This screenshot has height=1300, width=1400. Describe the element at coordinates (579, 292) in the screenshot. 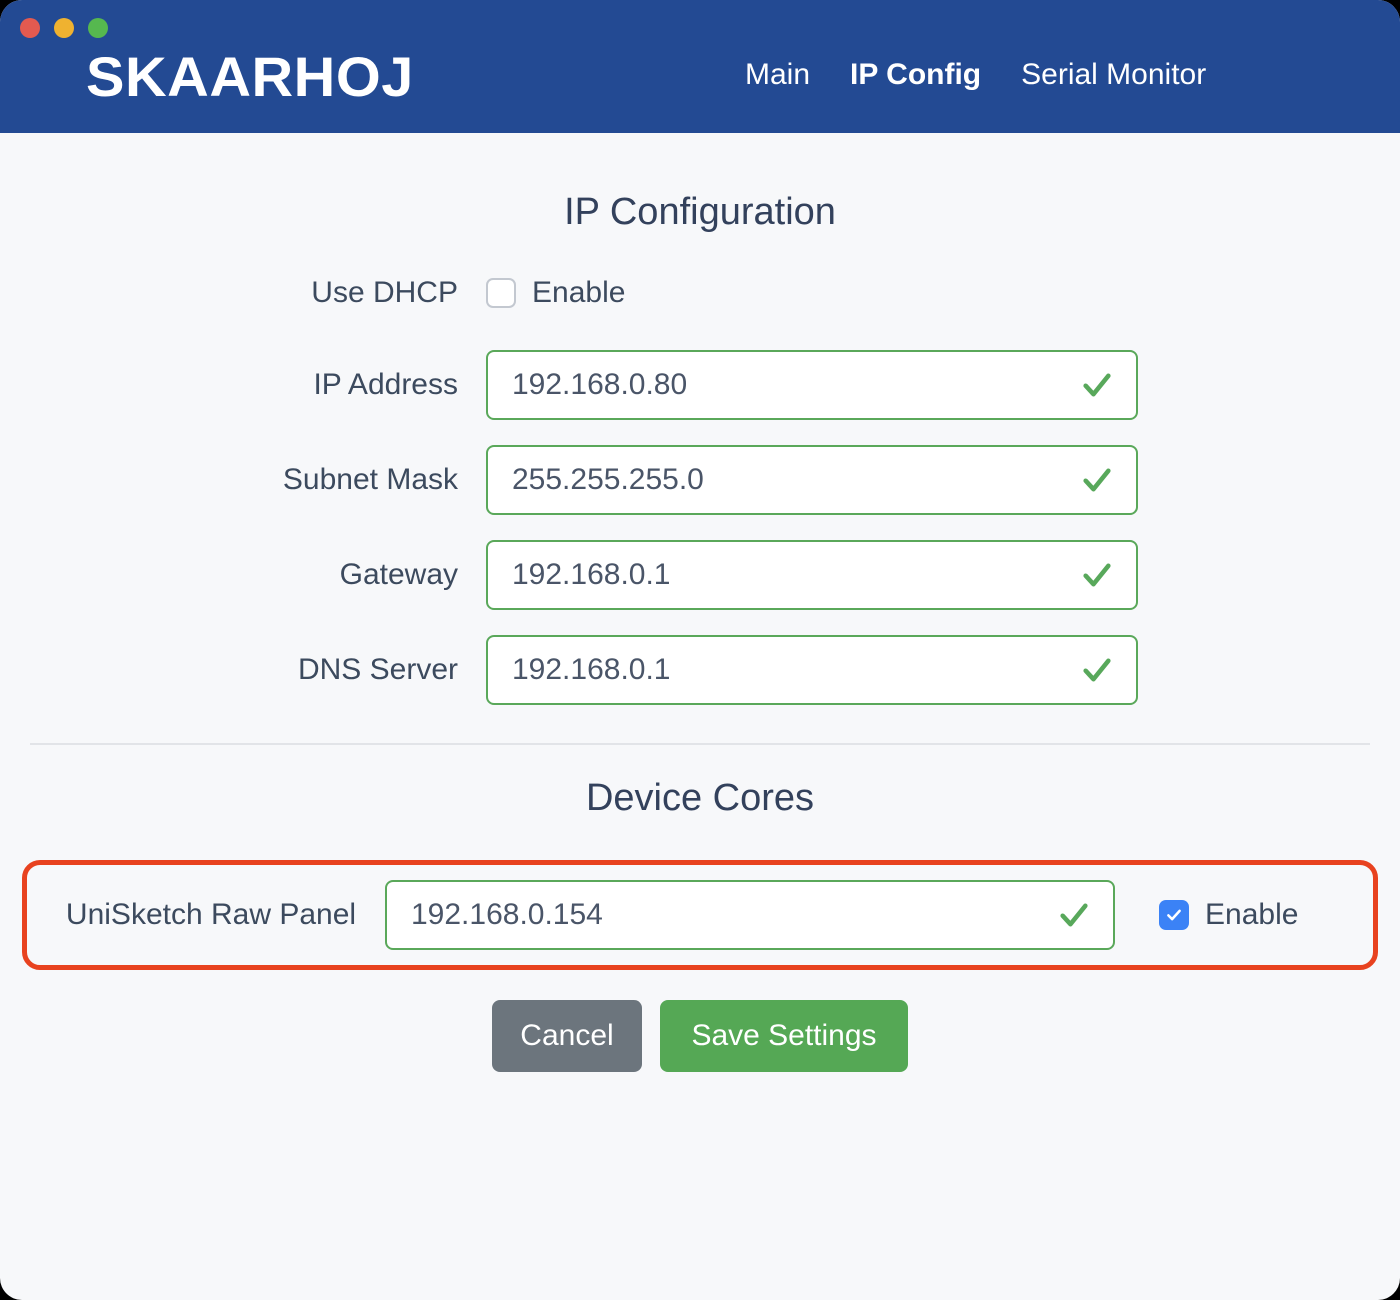

I see `dhcp-enable-label: Enable` at that location.